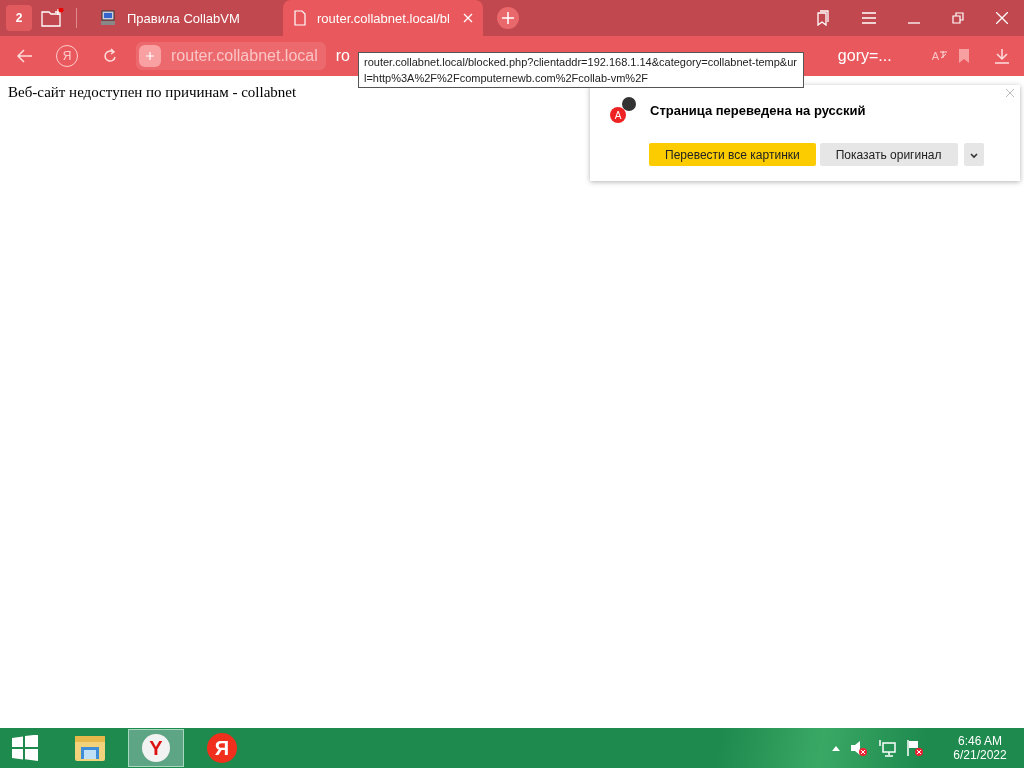  What do you see at coordinates (152, 92) in the screenshot?
I see `page-message: Веб-сайт недоступен по причинам - collabnet` at bounding box center [152, 92].